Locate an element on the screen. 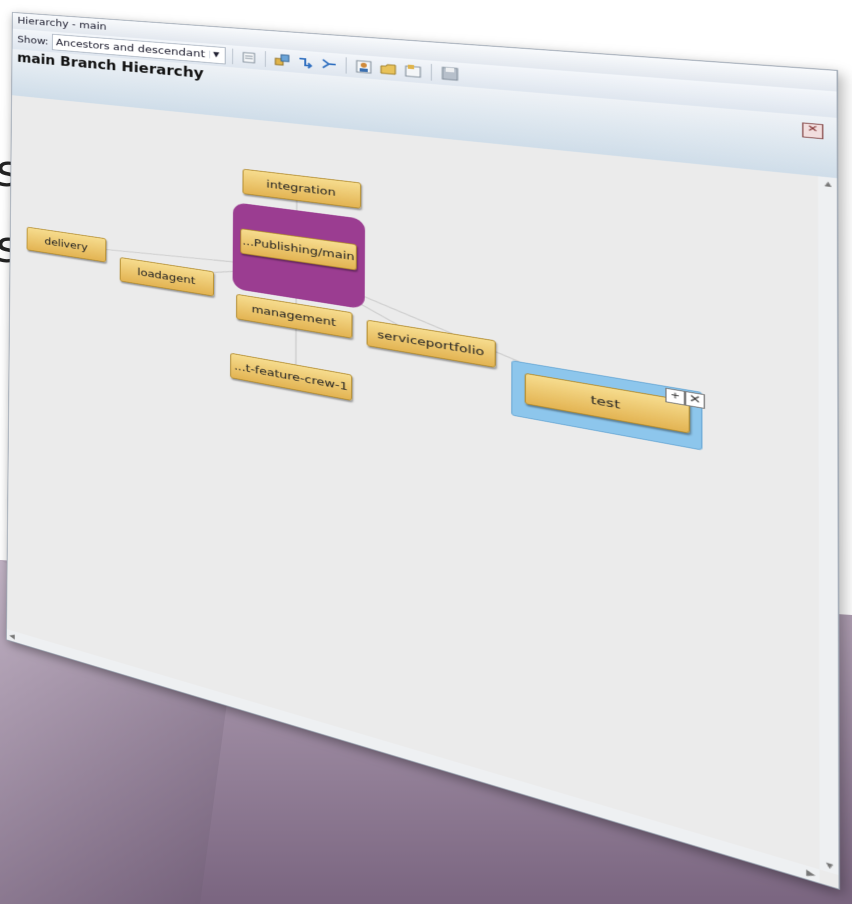 Image resolution: width=852 pixels, height=904 pixels. close-icon: ✕ is located at coordinates (812, 130).